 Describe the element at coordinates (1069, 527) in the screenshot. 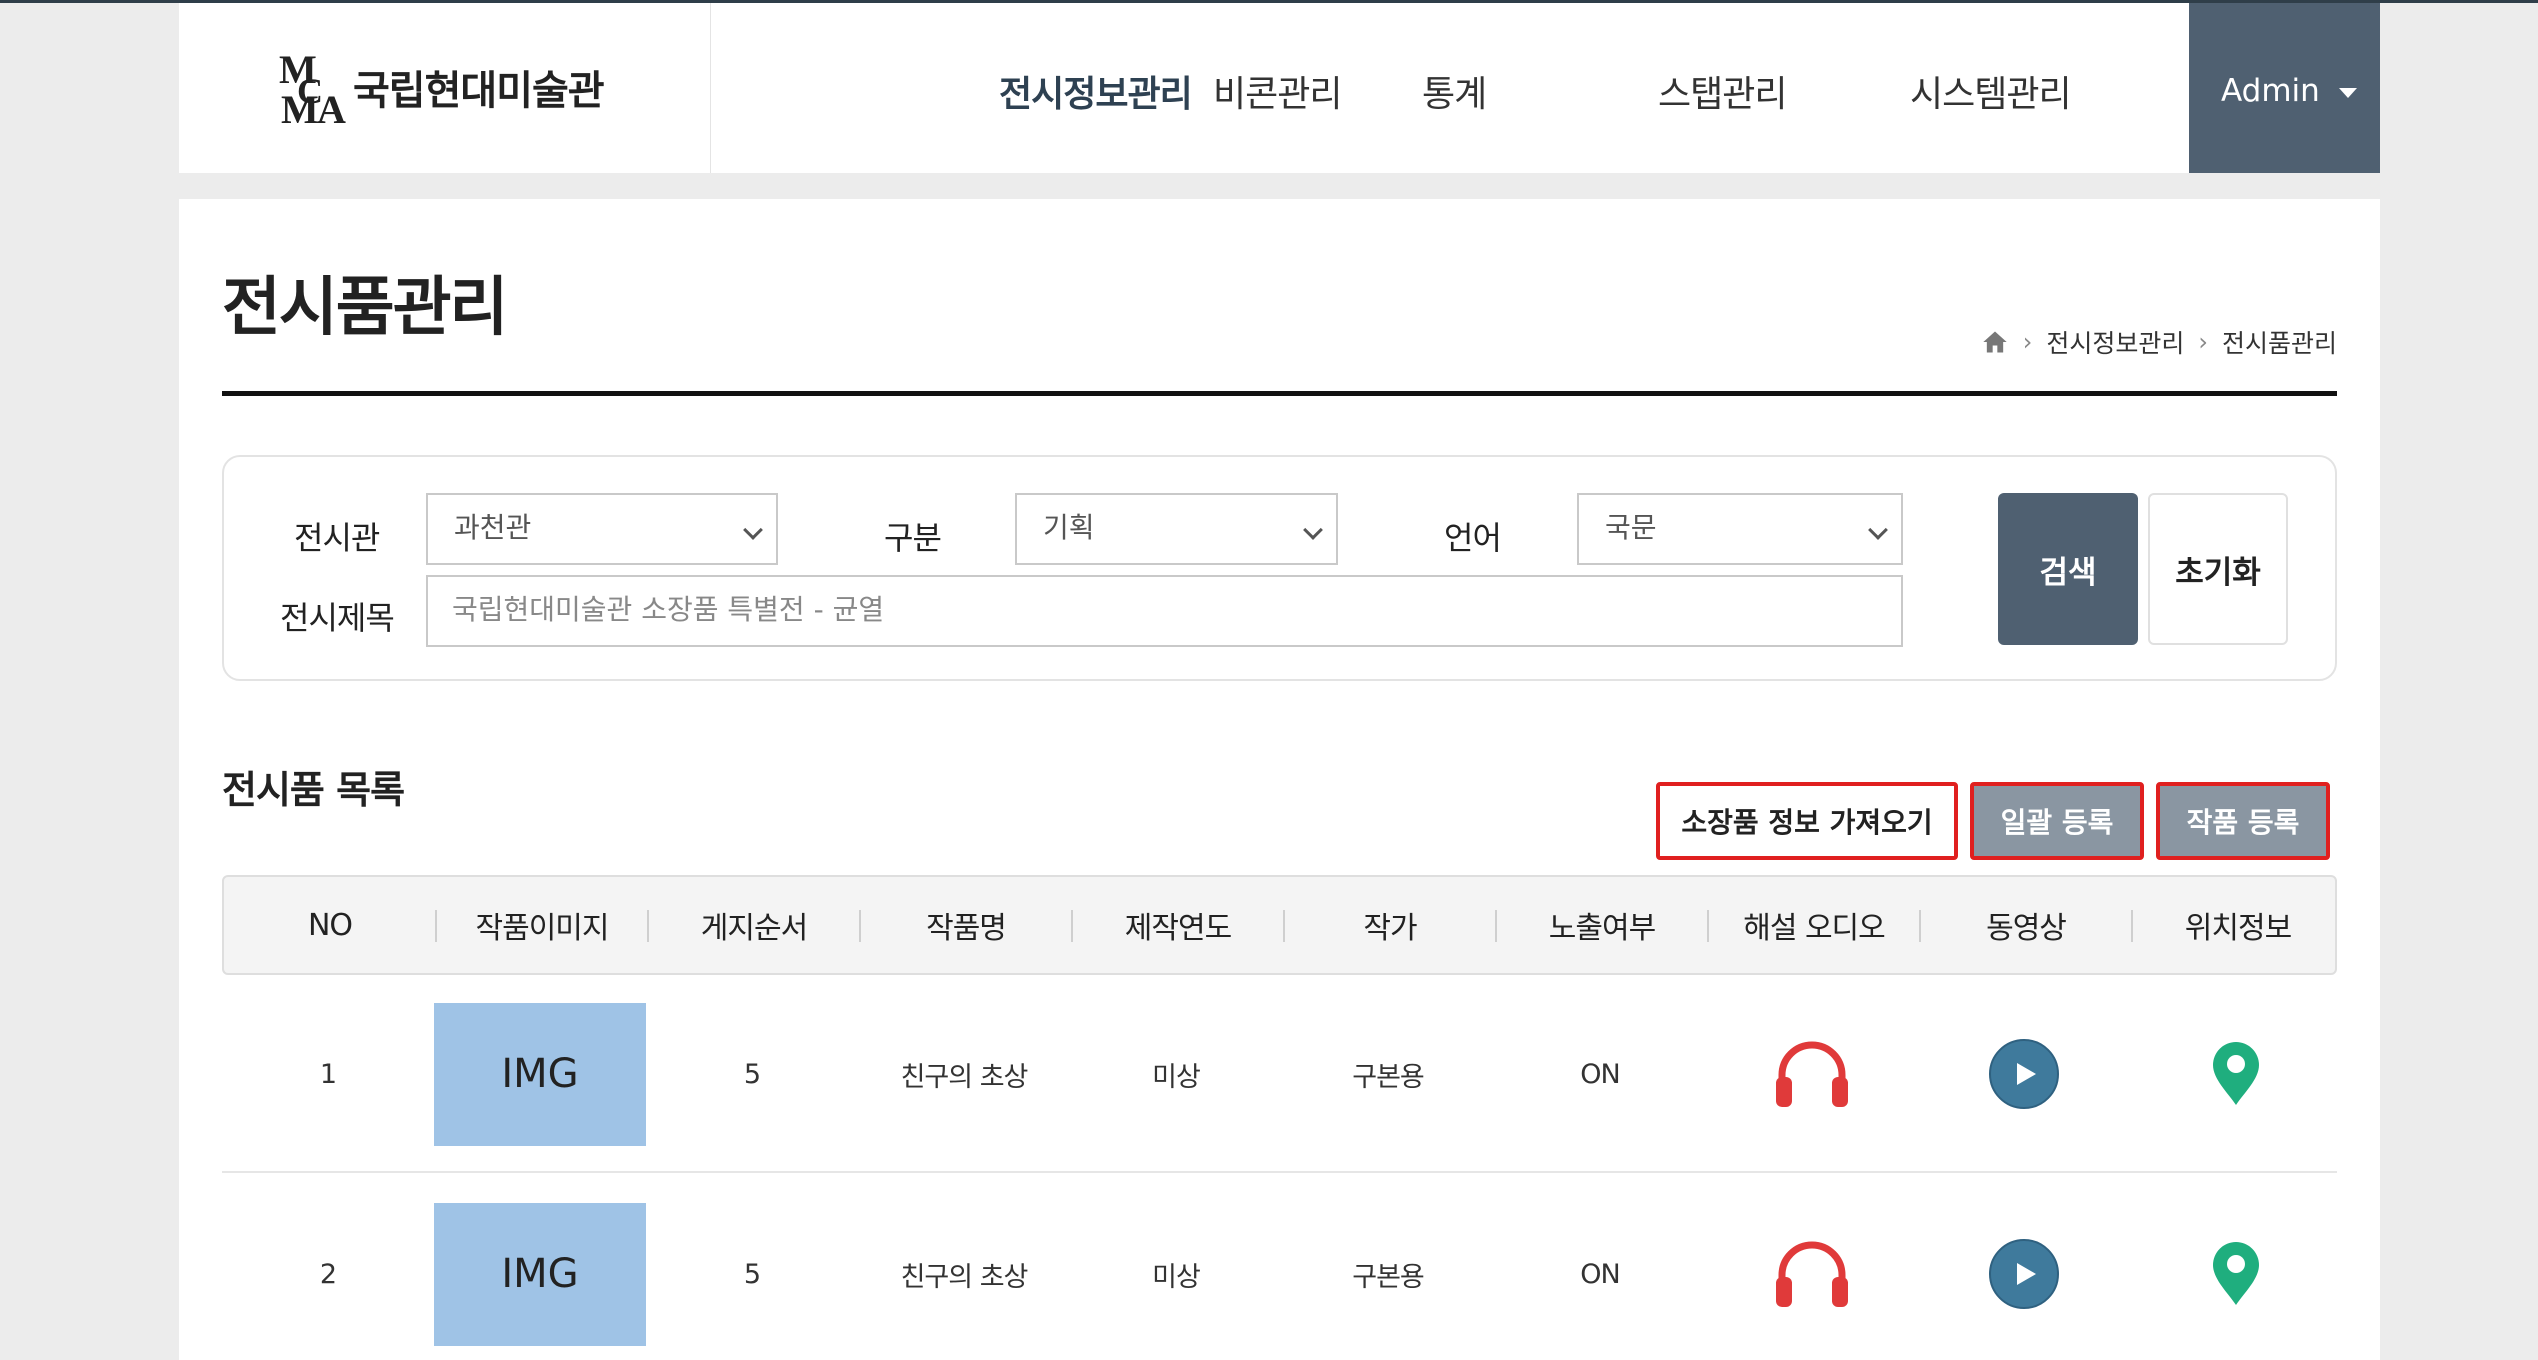

I see `type-select-value: 기획` at that location.